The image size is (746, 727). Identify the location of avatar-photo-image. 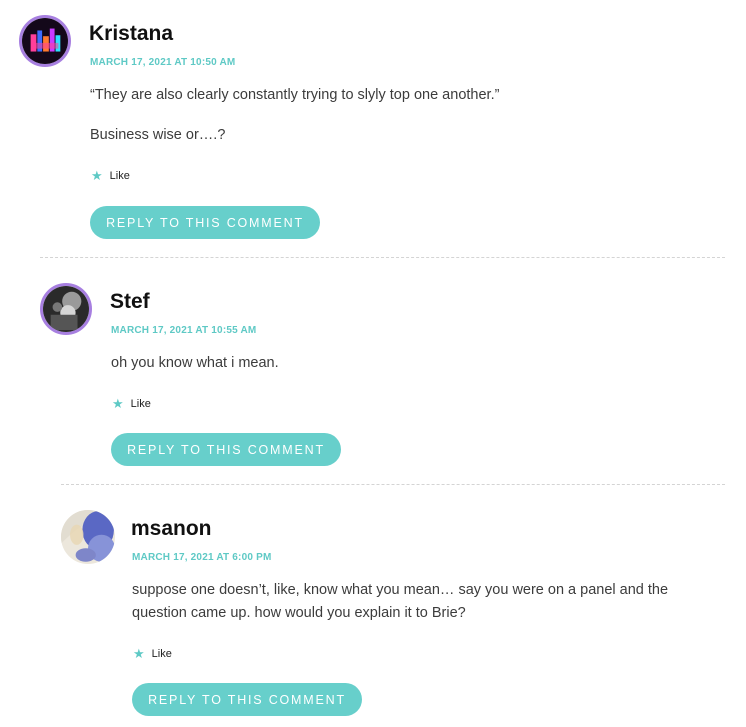
(66, 309).